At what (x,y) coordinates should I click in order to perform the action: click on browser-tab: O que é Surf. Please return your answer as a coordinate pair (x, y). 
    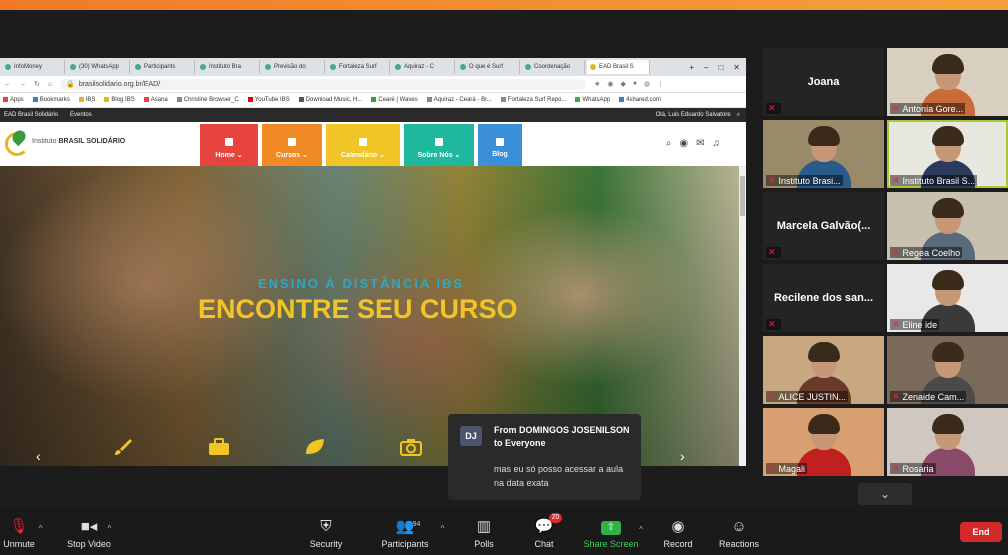
    Looking at the image, I should click on (488, 67).